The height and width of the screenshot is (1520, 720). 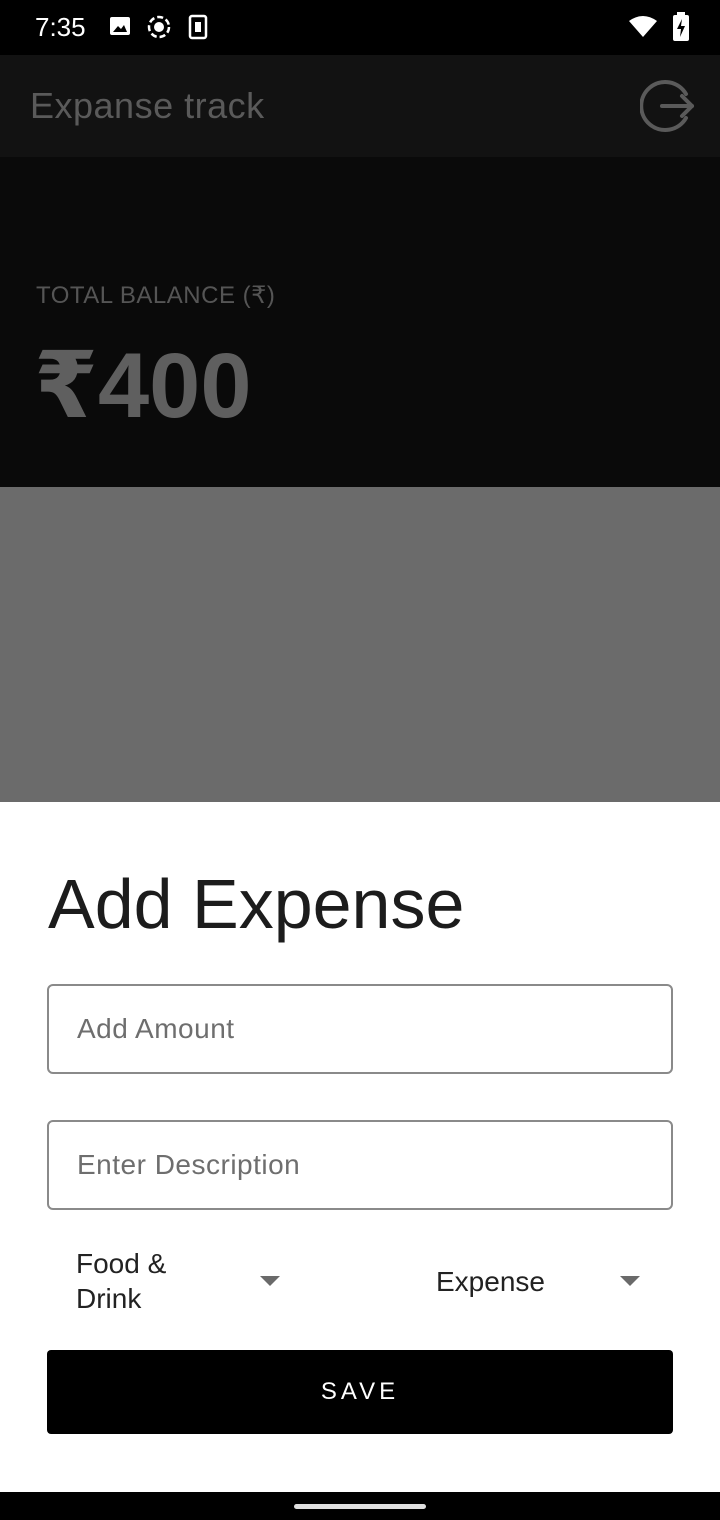 What do you see at coordinates (659, 29) in the screenshot?
I see `status-icons-right` at bounding box center [659, 29].